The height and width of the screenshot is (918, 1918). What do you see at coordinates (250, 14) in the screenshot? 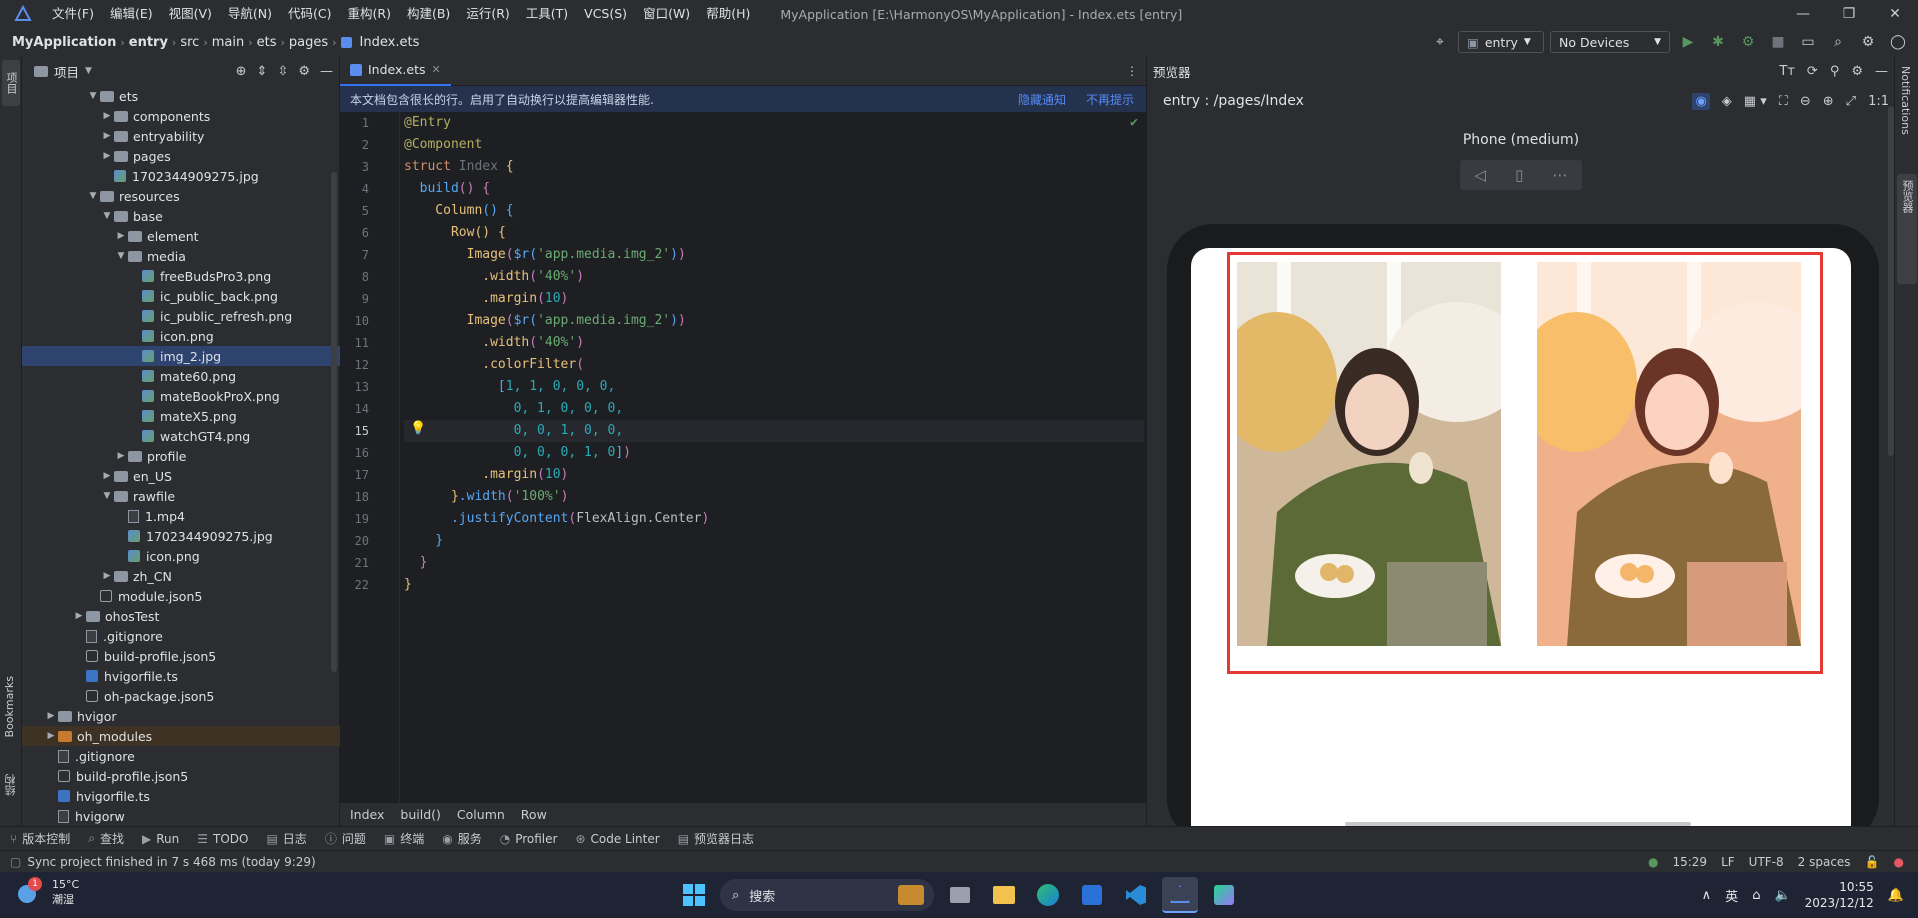
I see `menu-item: 导航(N)` at bounding box center [250, 14].